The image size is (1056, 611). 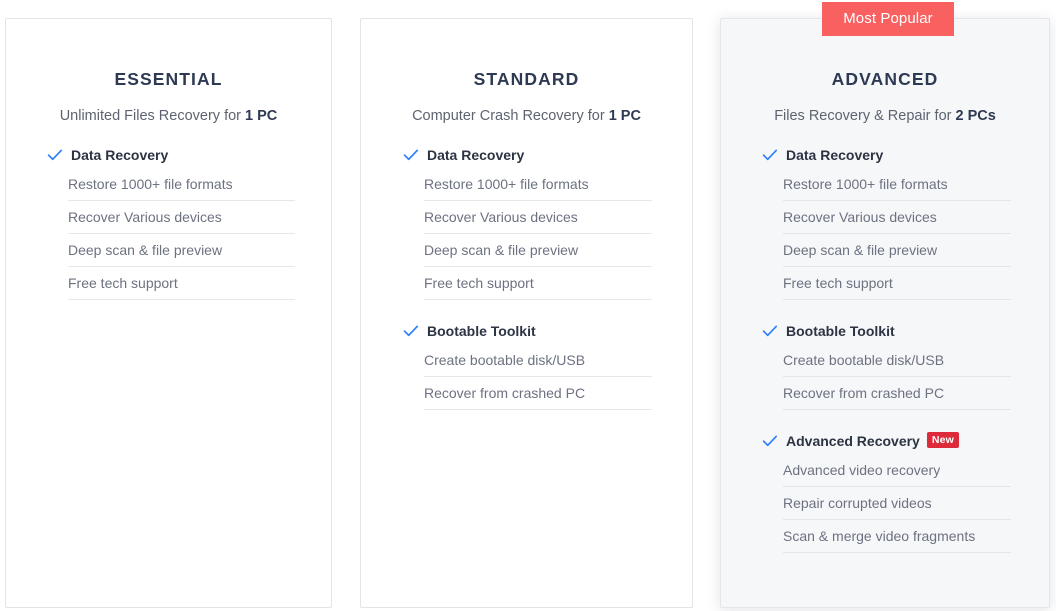 I want to click on new-badge: New, so click(x=943, y=440).